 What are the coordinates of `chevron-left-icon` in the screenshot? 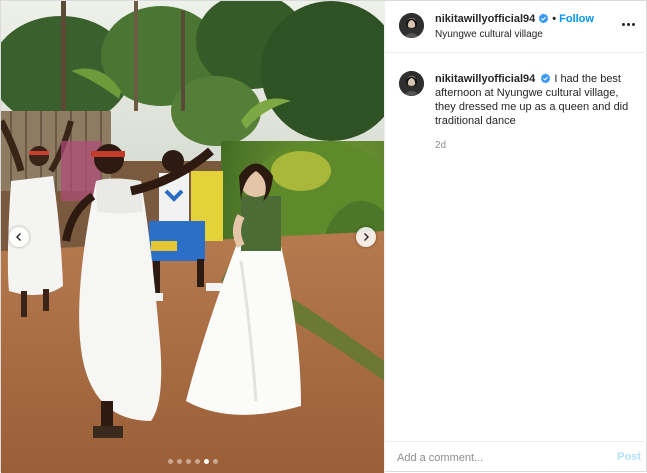 It's located at (18, 237).